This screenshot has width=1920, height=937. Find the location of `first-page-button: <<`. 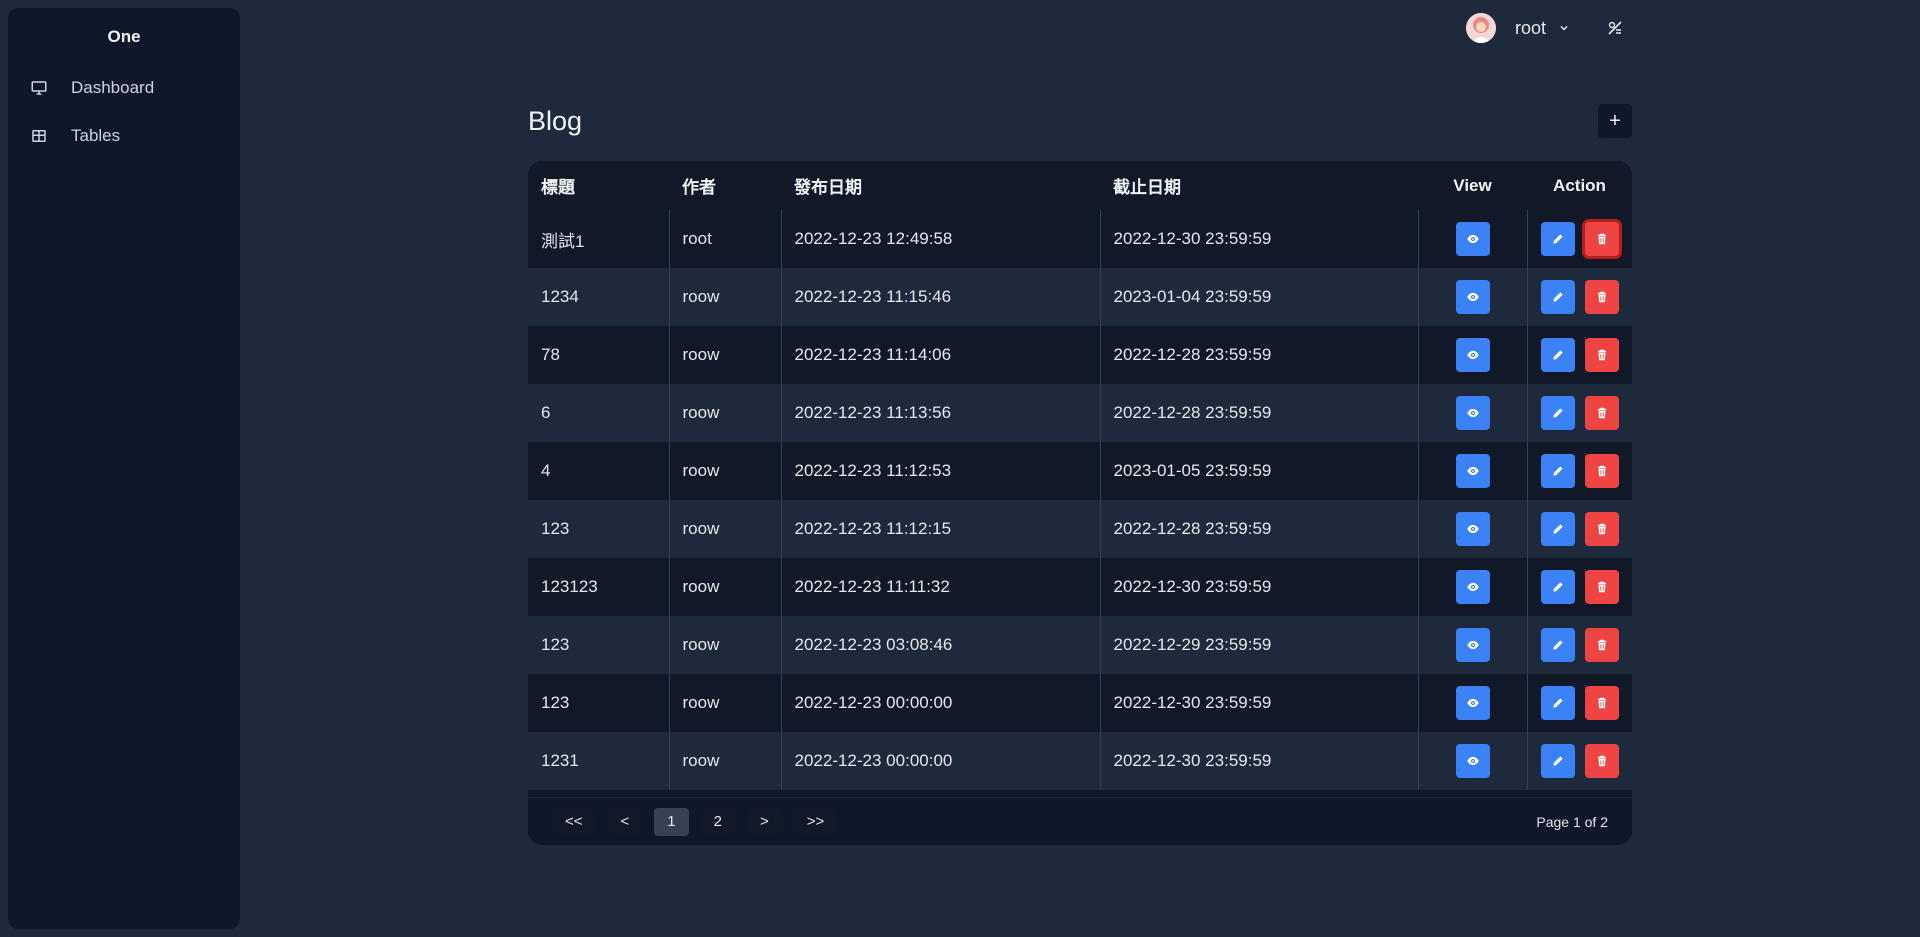

first-page-button: << is located at coordinates (574, 821).